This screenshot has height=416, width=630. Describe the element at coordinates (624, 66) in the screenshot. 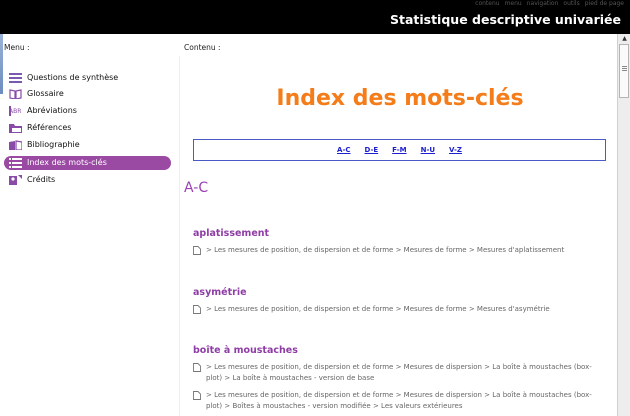

I see `grip-icon` at that location.